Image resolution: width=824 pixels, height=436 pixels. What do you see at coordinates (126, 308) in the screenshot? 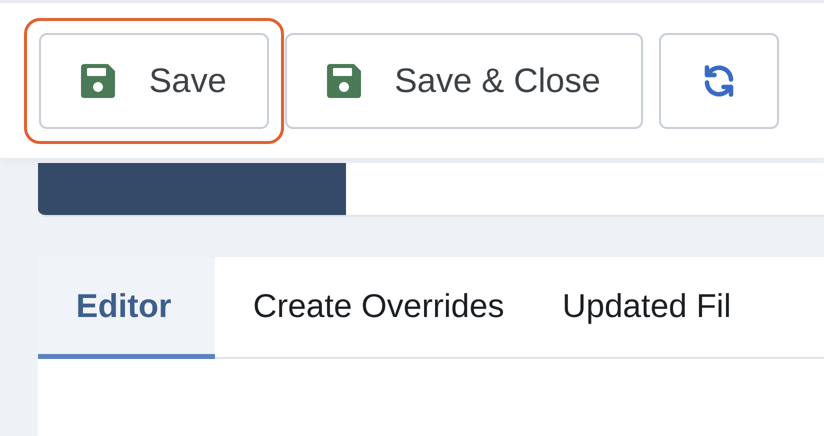
I see `tab: Editor` at bounding box center [126, 308].